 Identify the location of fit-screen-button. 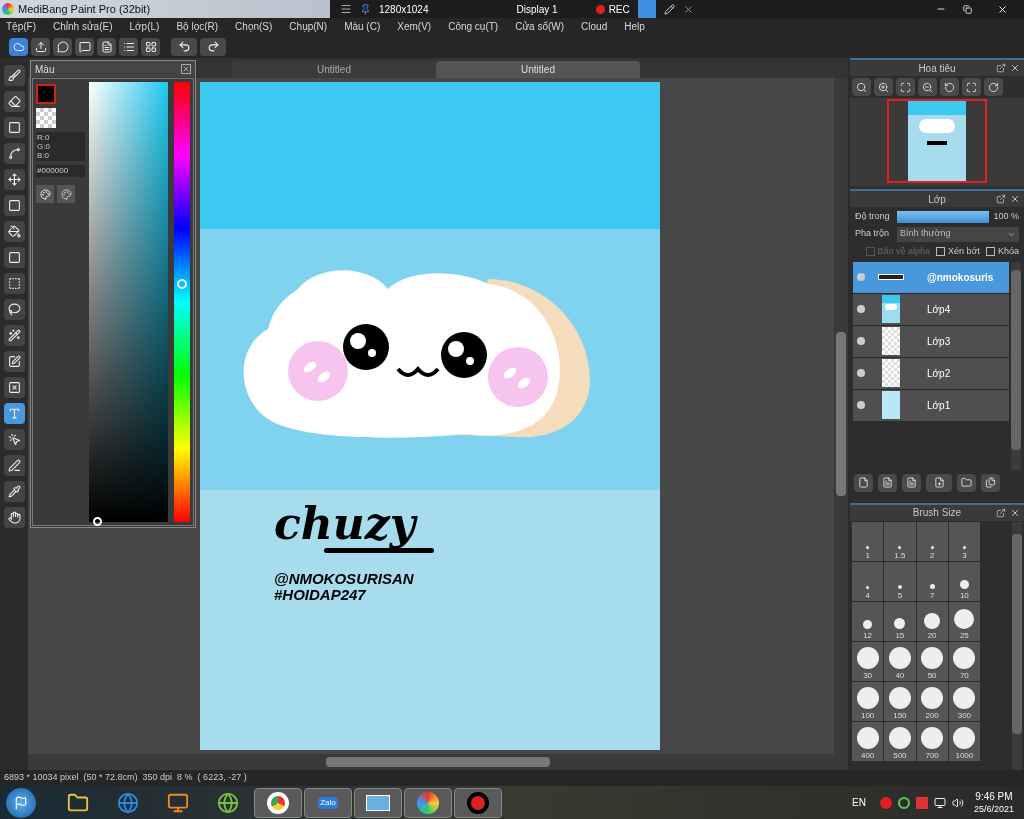
(971, 87).